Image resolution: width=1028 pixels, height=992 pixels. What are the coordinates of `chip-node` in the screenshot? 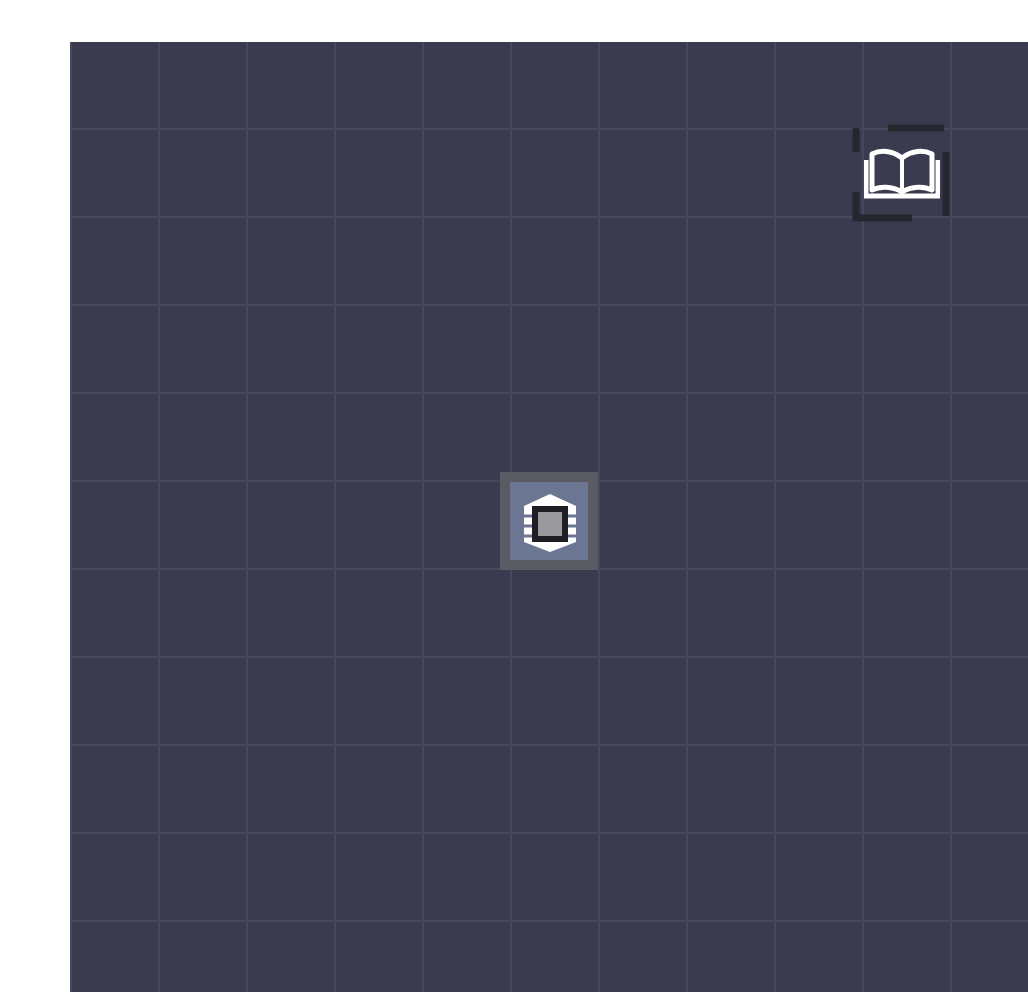 It's located at (549, 521).